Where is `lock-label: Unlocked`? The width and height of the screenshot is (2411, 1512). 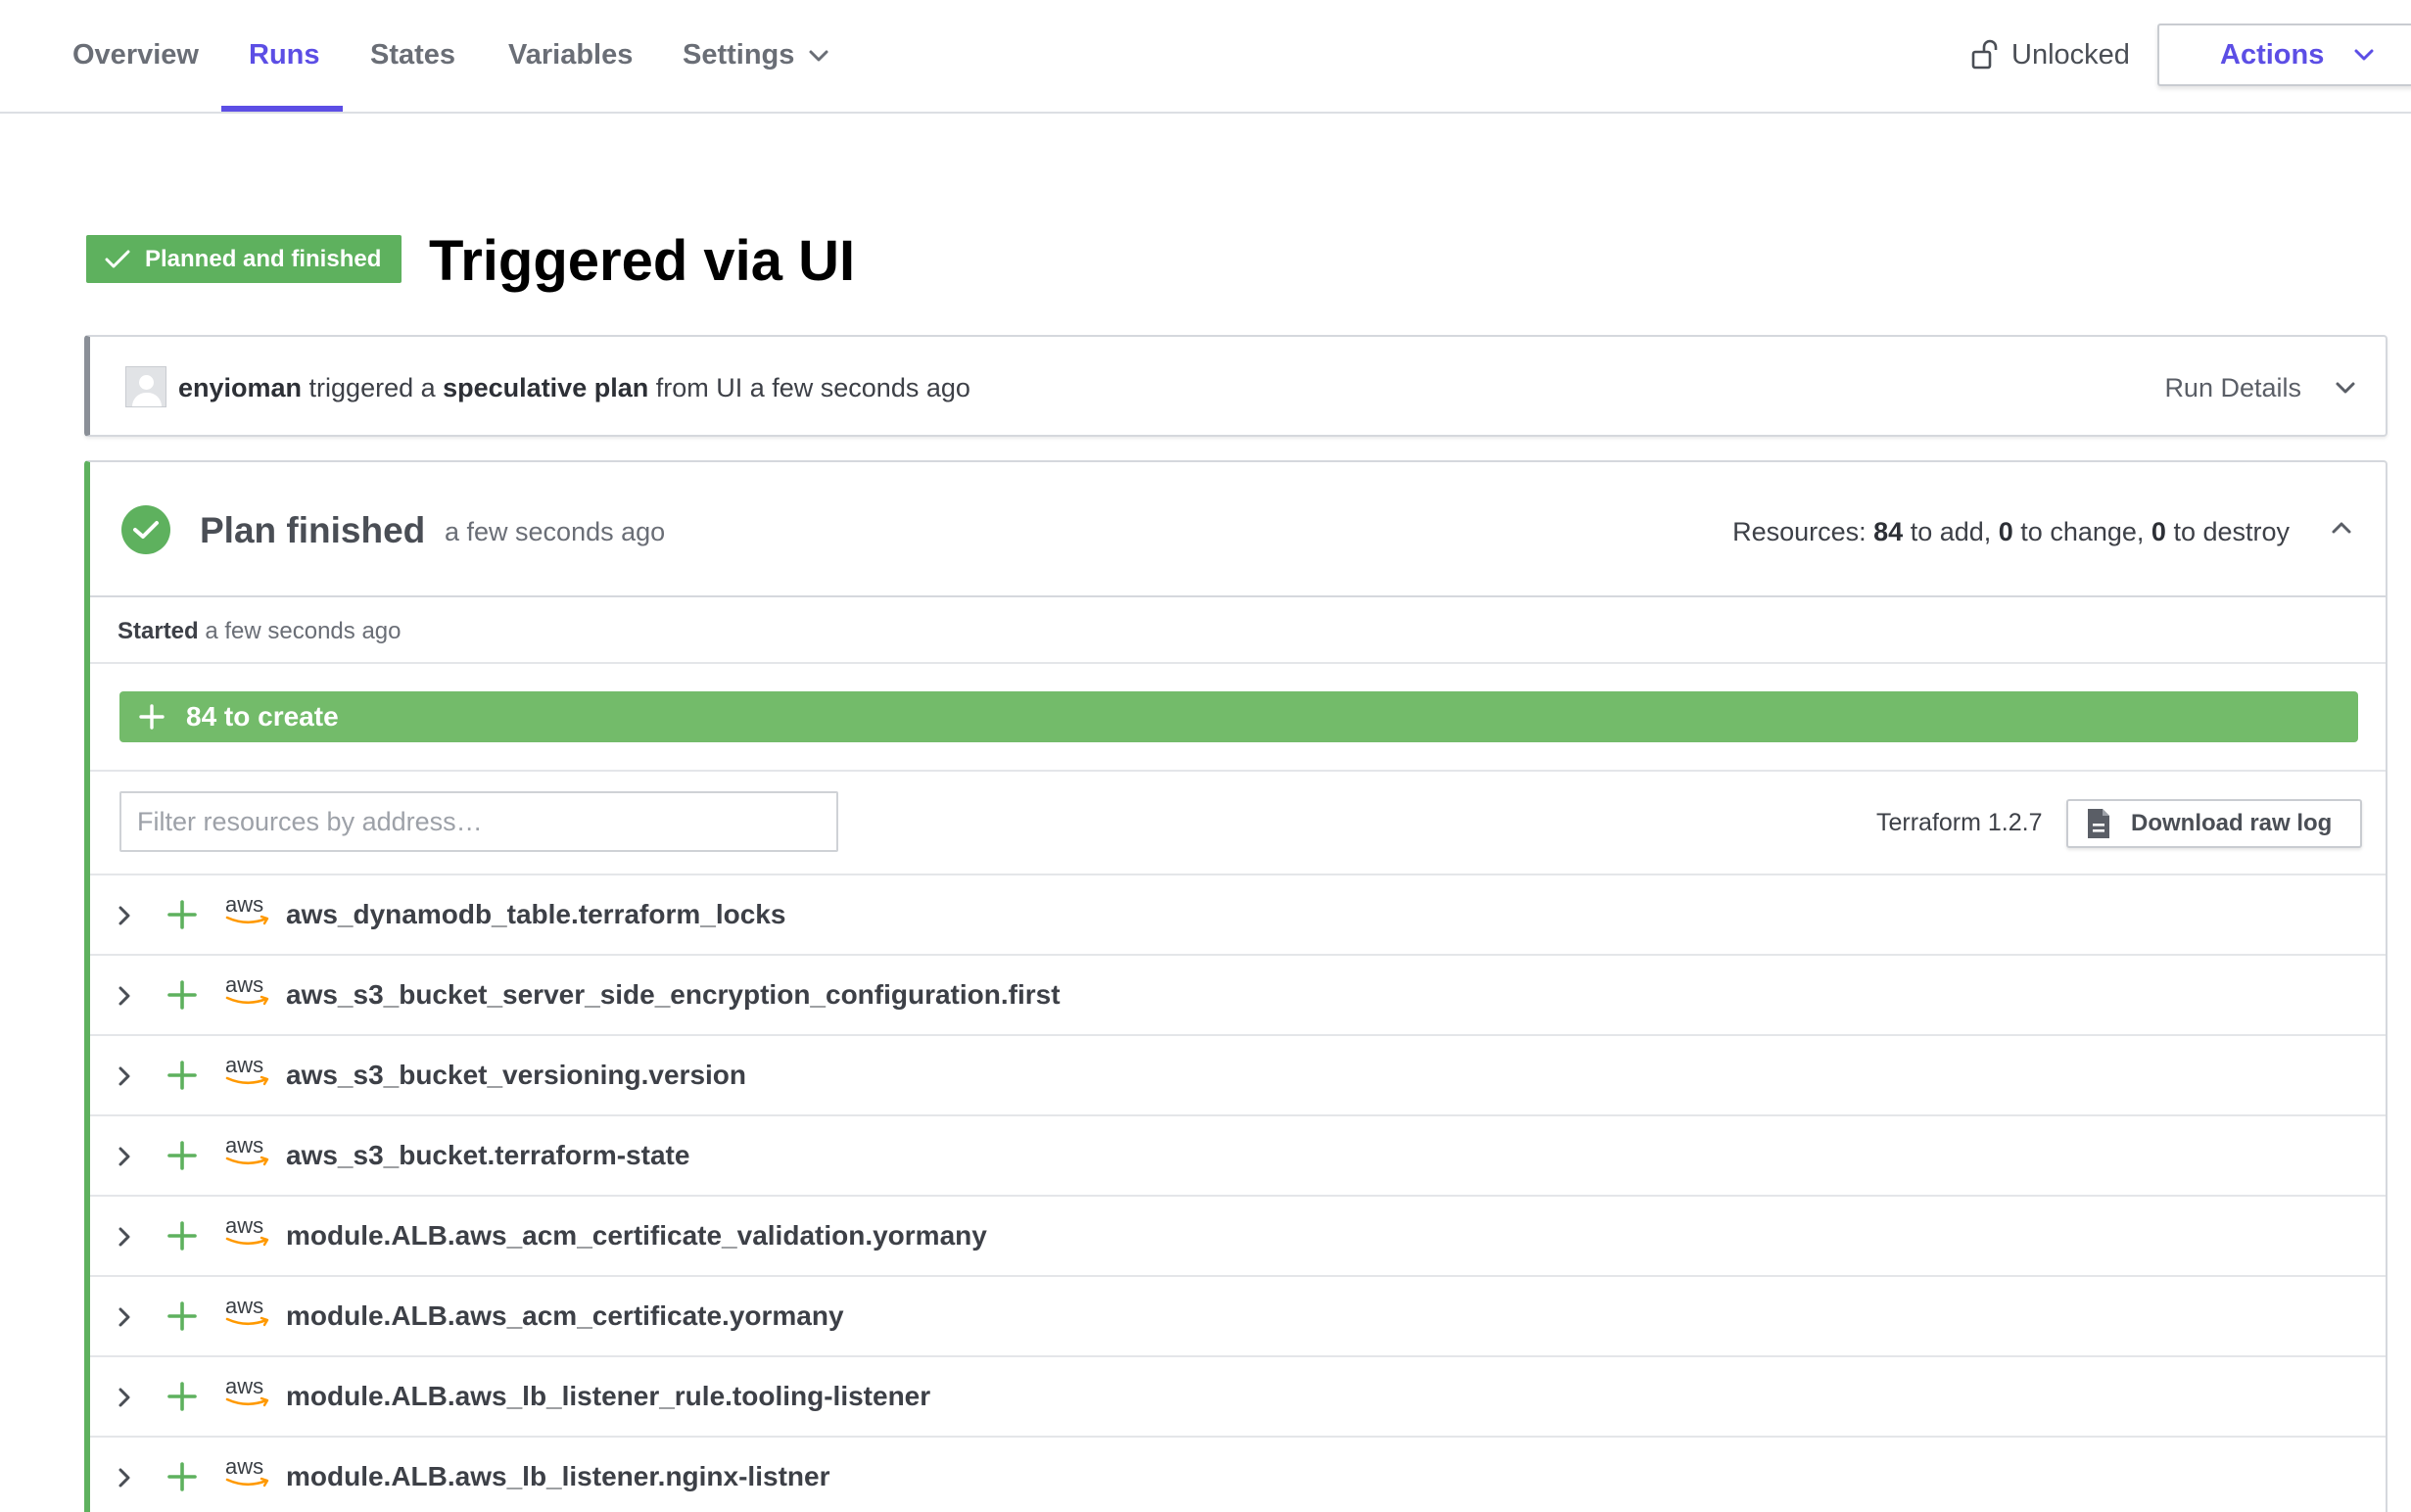 lock-label: Unlocked is located at coordinates (2070, 55).